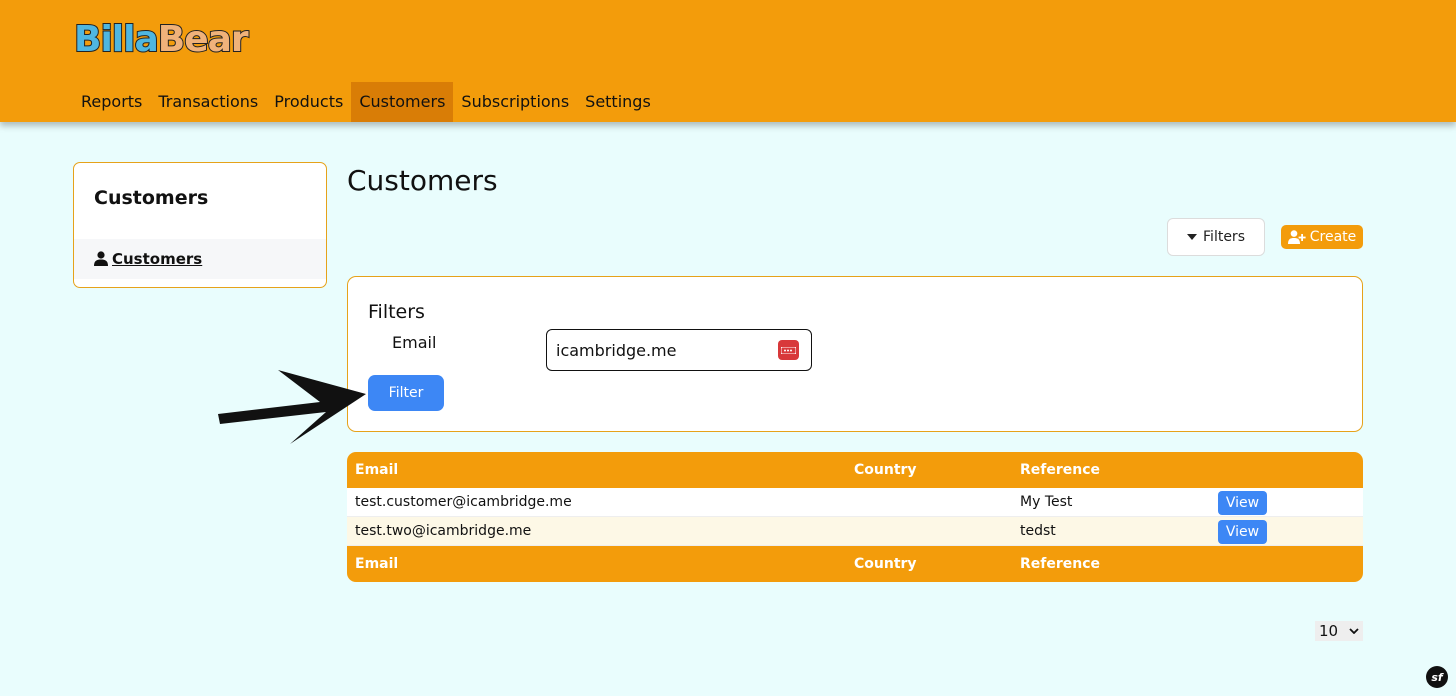 The image size is (1456, 696). Describe the element at coordinates (208, 102) in the screenshot. I see `nav-transactions: Transactions` at that location.